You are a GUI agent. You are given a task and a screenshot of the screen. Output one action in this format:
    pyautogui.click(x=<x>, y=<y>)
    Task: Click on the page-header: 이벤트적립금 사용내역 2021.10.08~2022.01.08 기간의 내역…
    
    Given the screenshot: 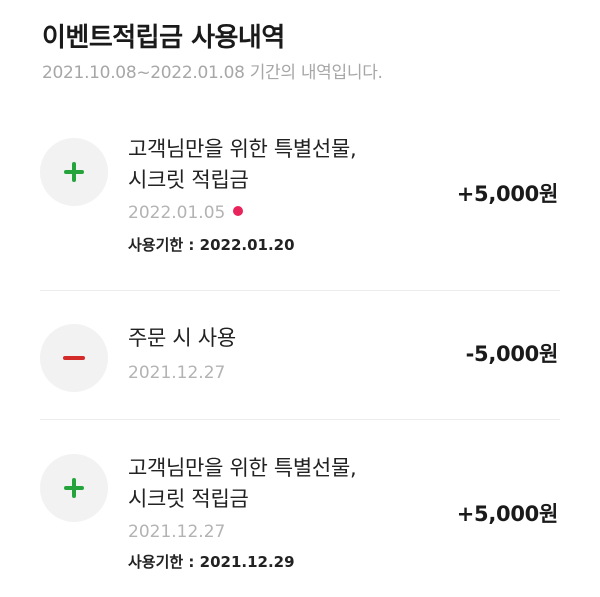 What is the action you would take?
    pyautogui.click(x=311, y=52)
    